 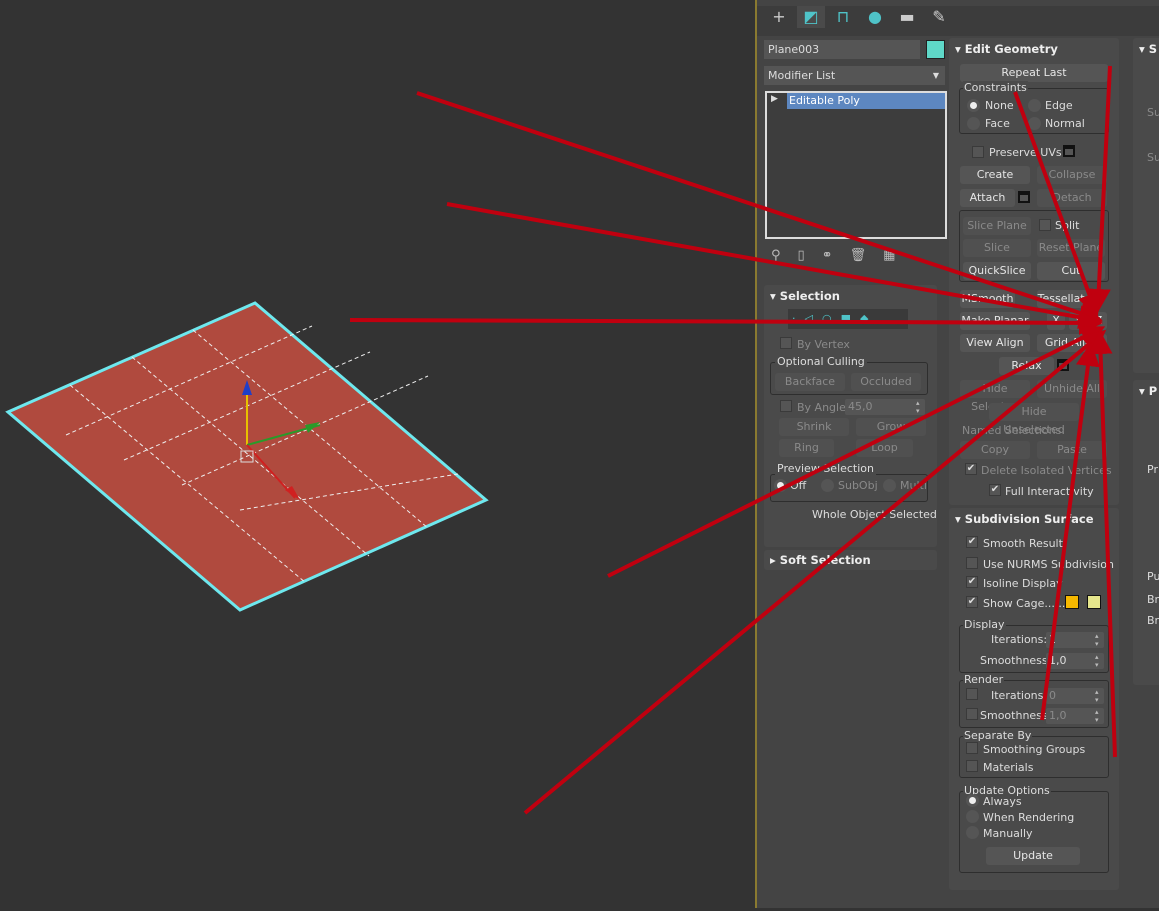 What do you see at coordinates (997, 248) in the screenshot?
I see `slice-button: Slice` at bounding box center [997, 248].